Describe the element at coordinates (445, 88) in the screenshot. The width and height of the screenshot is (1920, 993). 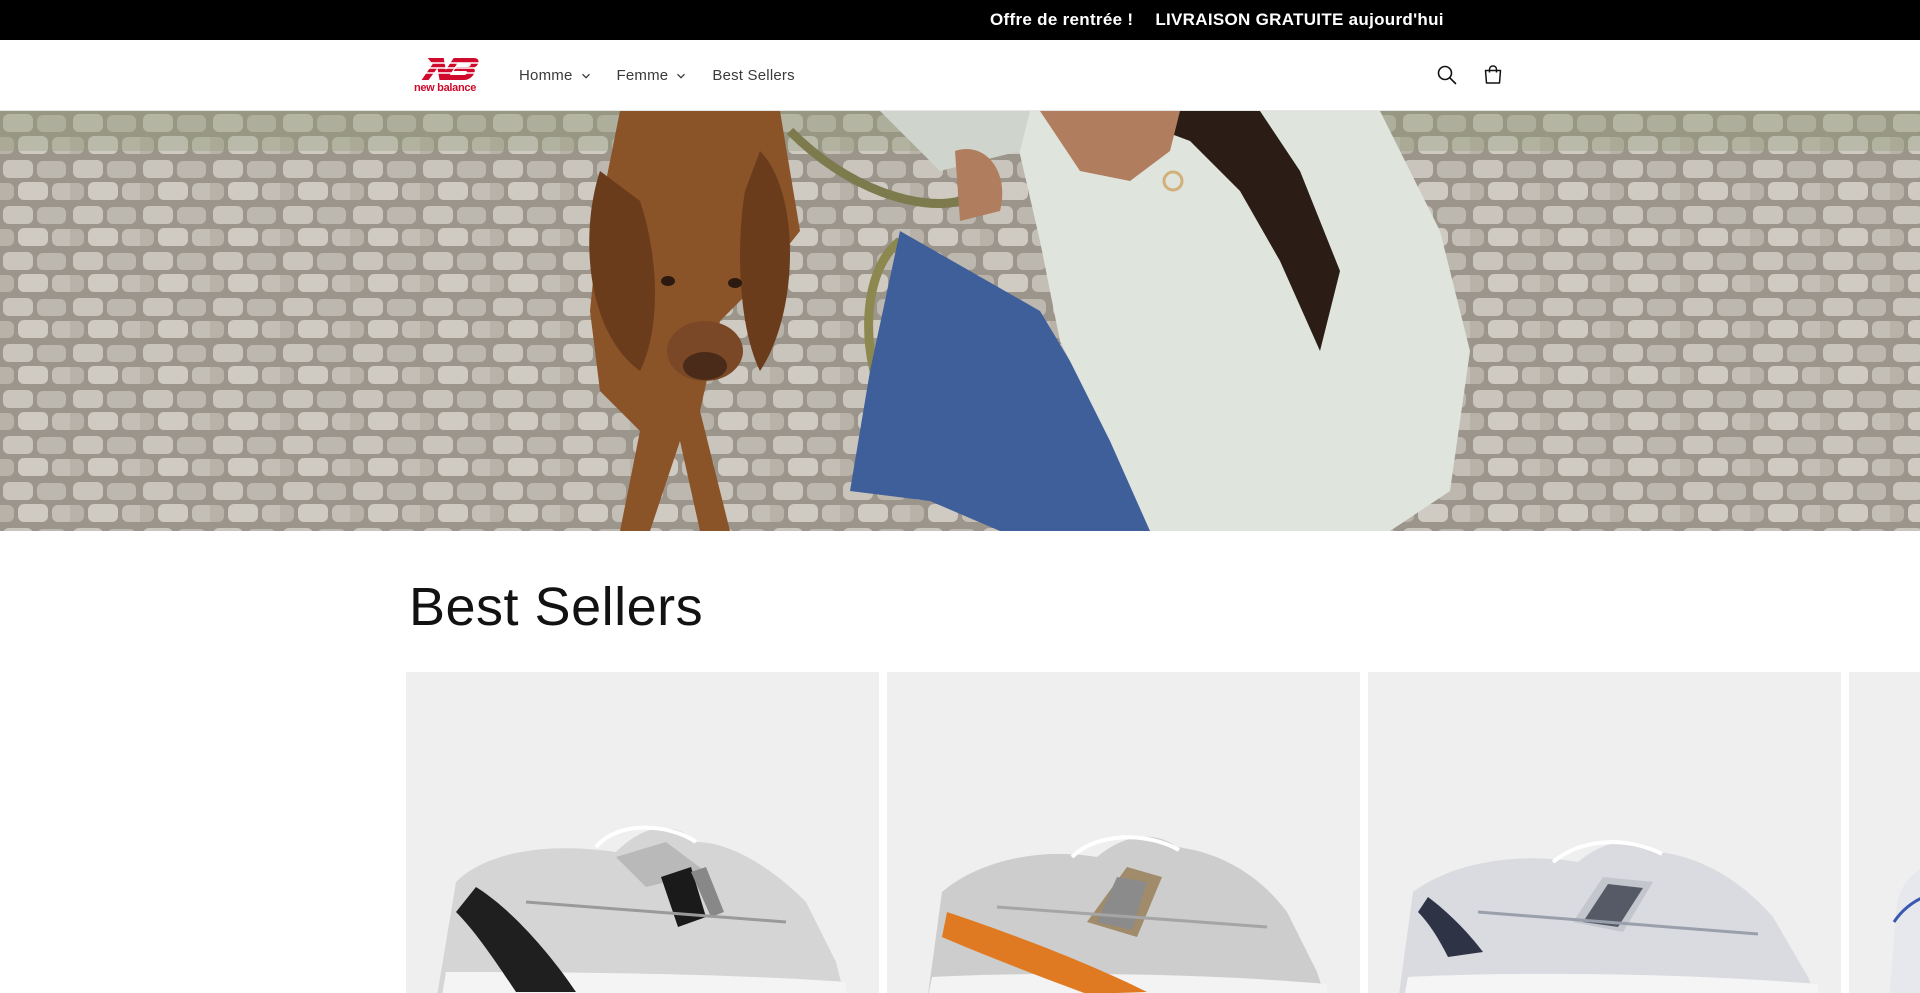
I see `logo-wordmark: new balance` at that location.